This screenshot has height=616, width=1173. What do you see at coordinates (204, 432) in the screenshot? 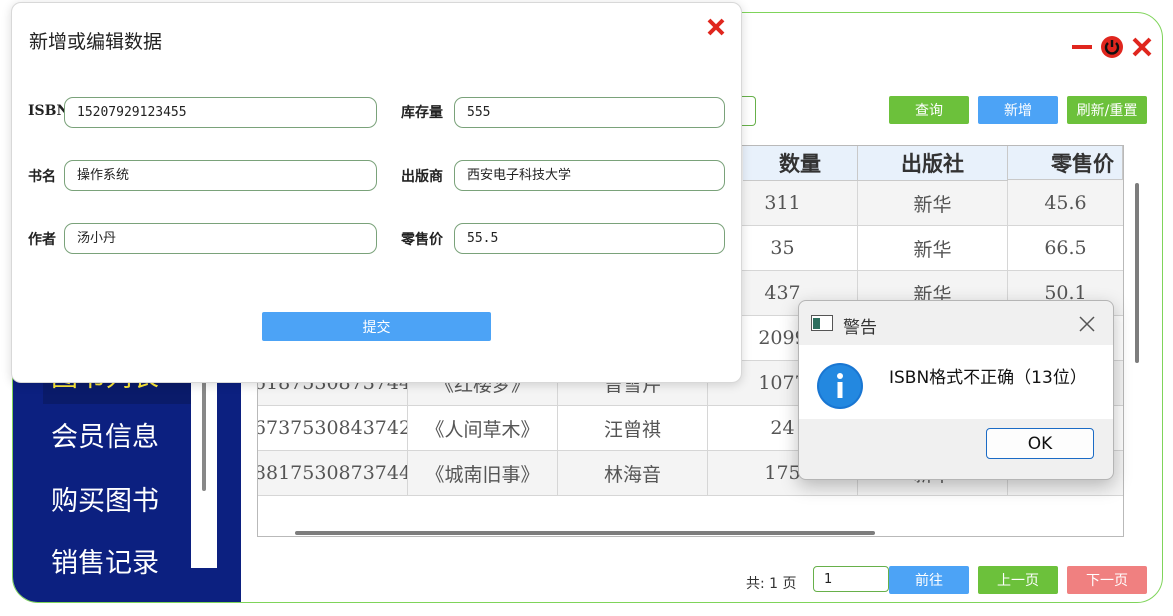
I see `sidebar-scrollbar` at bounding box center [204, 432].